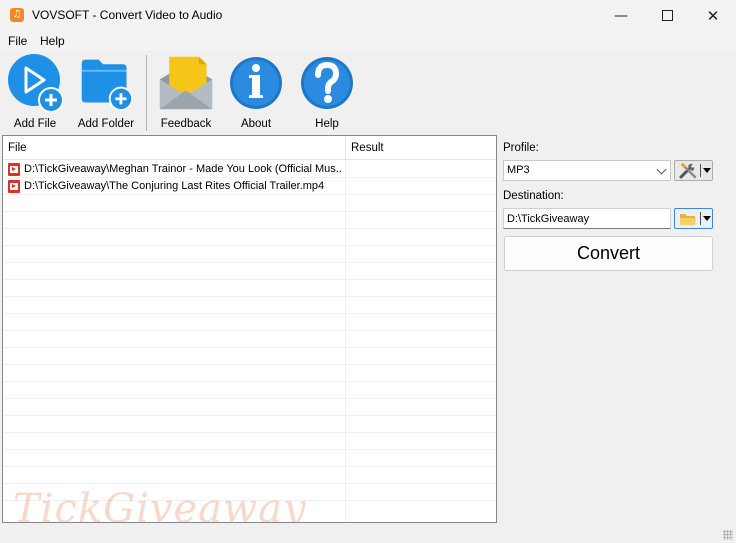  Describe the element at coordinates (421, 148) in the screenshot. I see `column-header-result: Result` at that location.